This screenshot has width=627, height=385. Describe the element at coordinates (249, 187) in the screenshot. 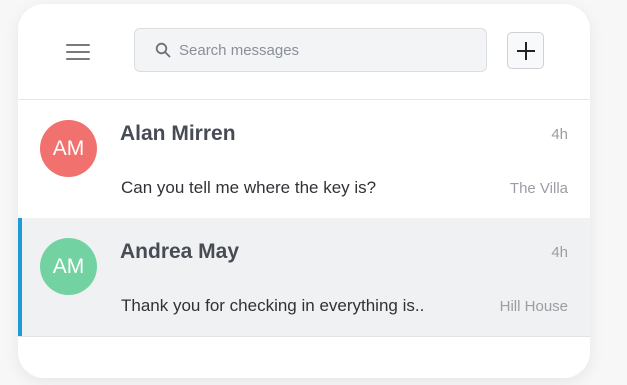

I see `message-preview: Can you tell me where the key is?` at that location.